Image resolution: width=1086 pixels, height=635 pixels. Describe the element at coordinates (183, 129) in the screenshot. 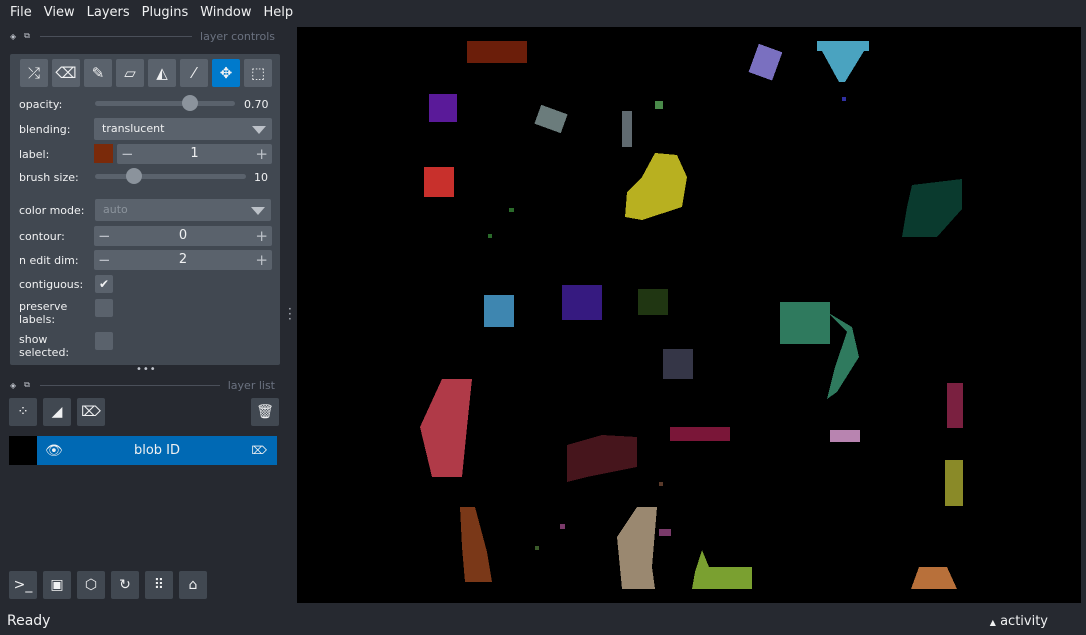

I see `blending-dropdown: translucent` at that location.